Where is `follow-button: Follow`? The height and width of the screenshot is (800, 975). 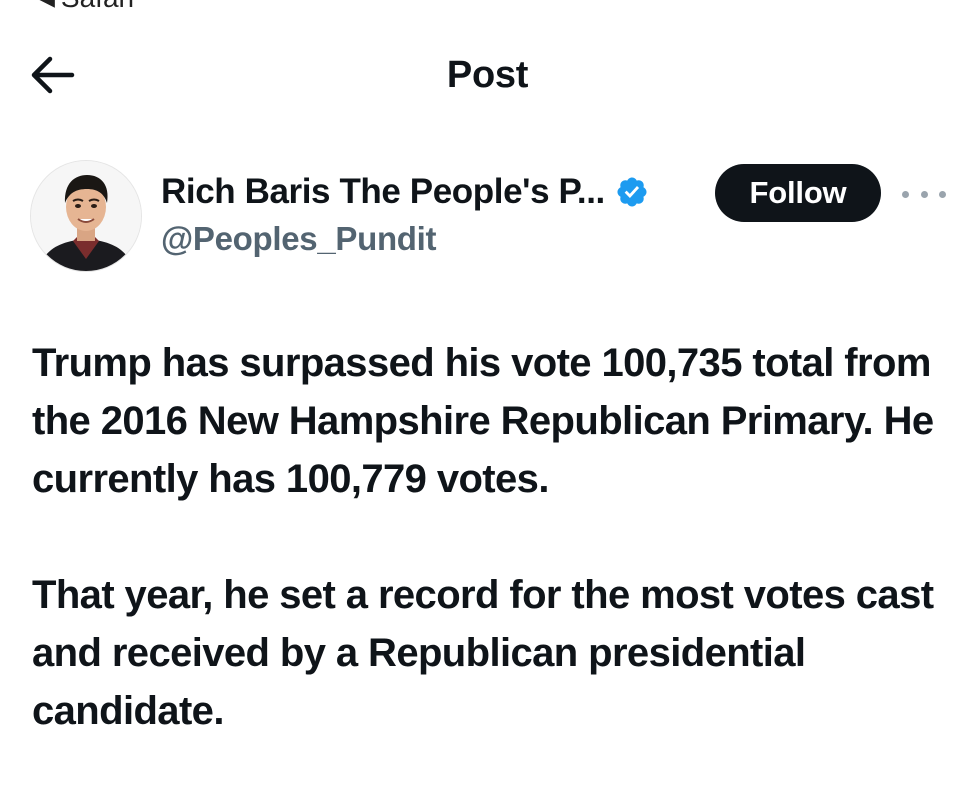
follow-button: Follow is located at coordinates (798, 193).